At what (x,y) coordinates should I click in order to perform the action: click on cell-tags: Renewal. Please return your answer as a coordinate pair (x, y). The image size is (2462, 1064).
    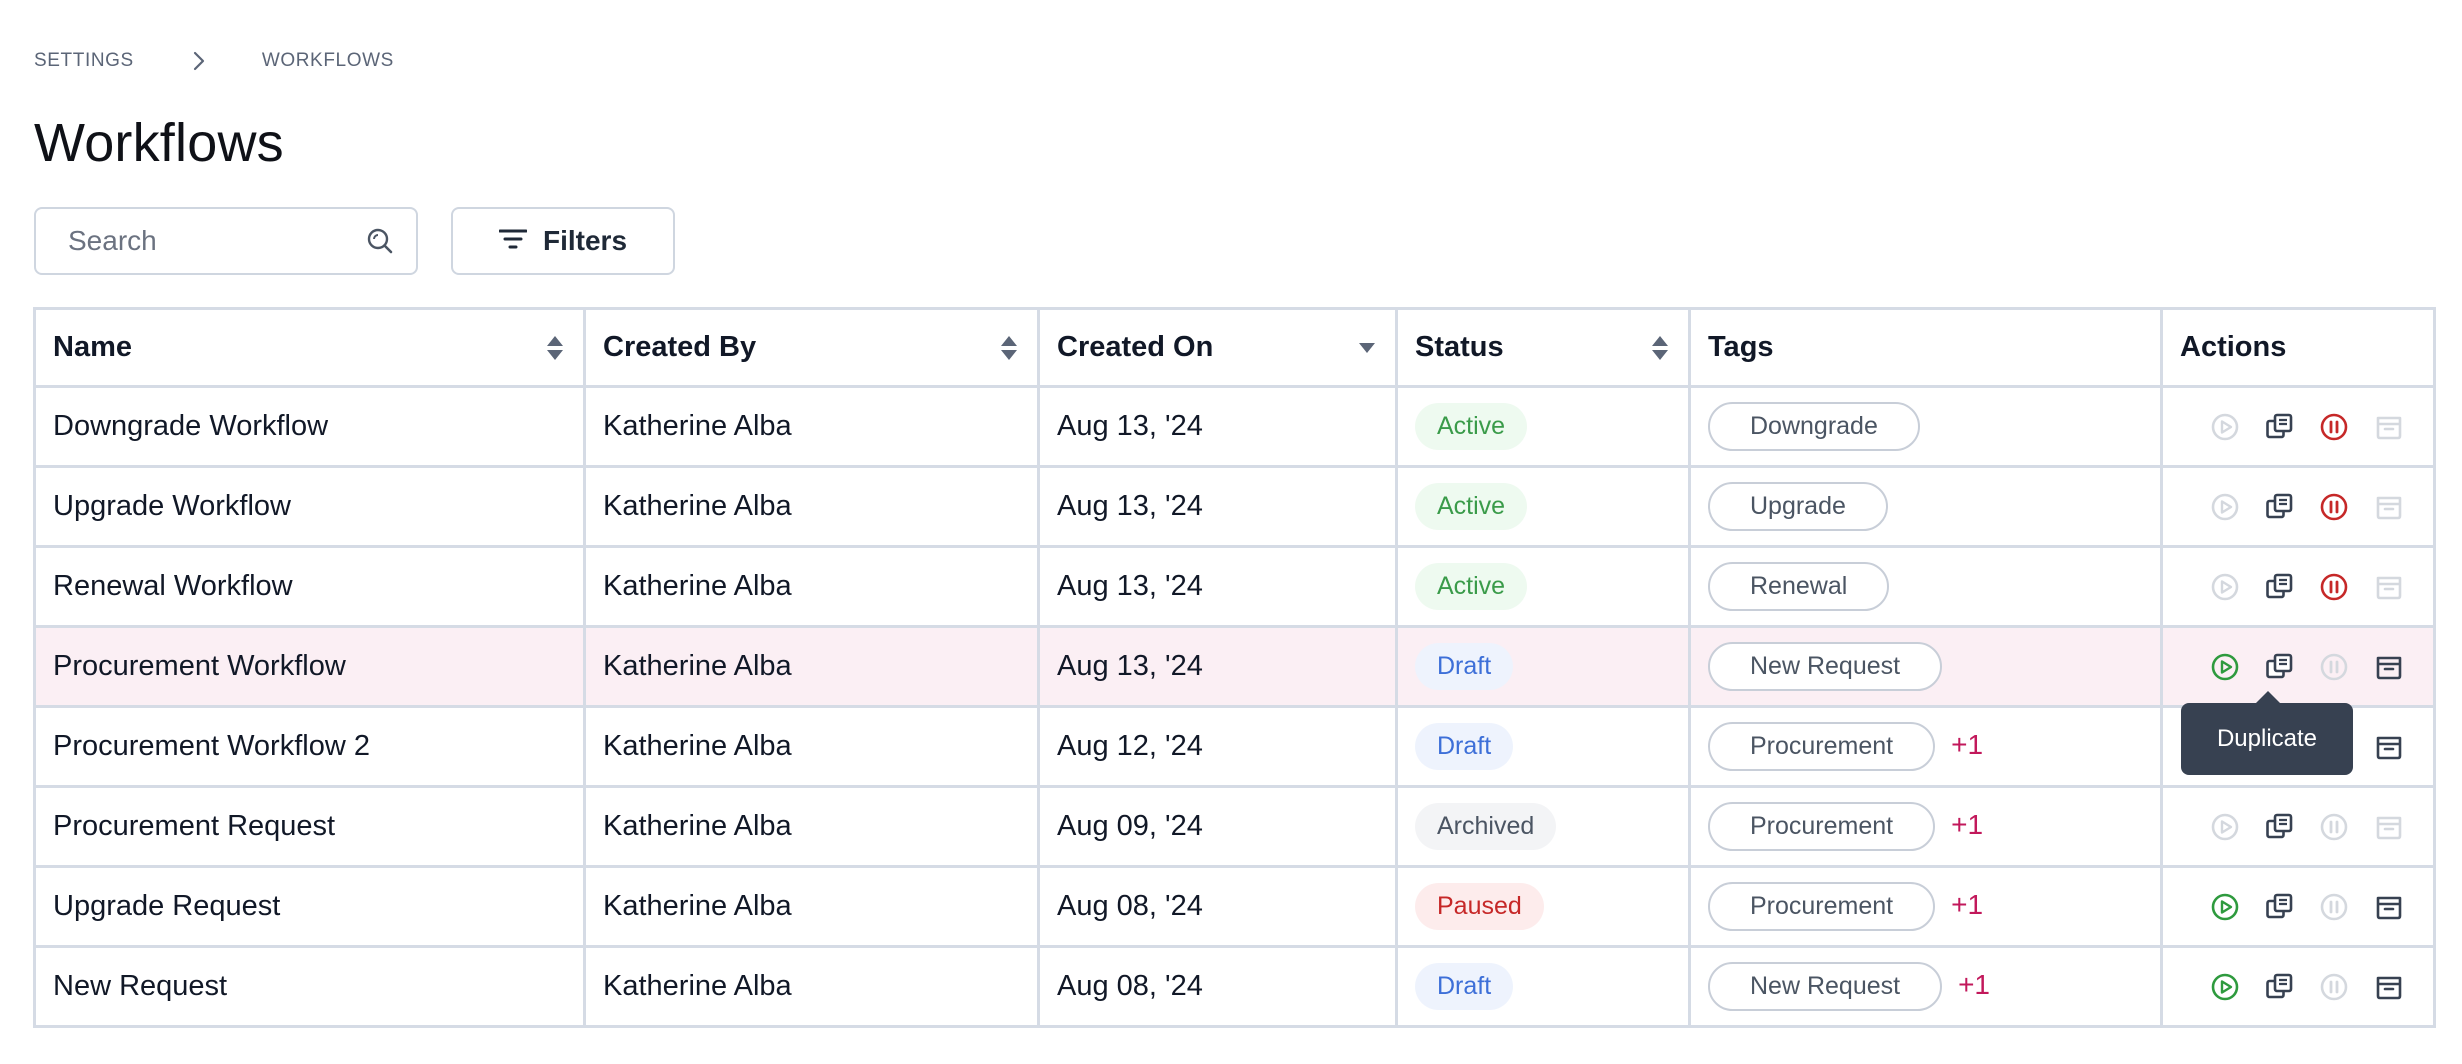
    Looking at the image, I should click on (1925, 586).